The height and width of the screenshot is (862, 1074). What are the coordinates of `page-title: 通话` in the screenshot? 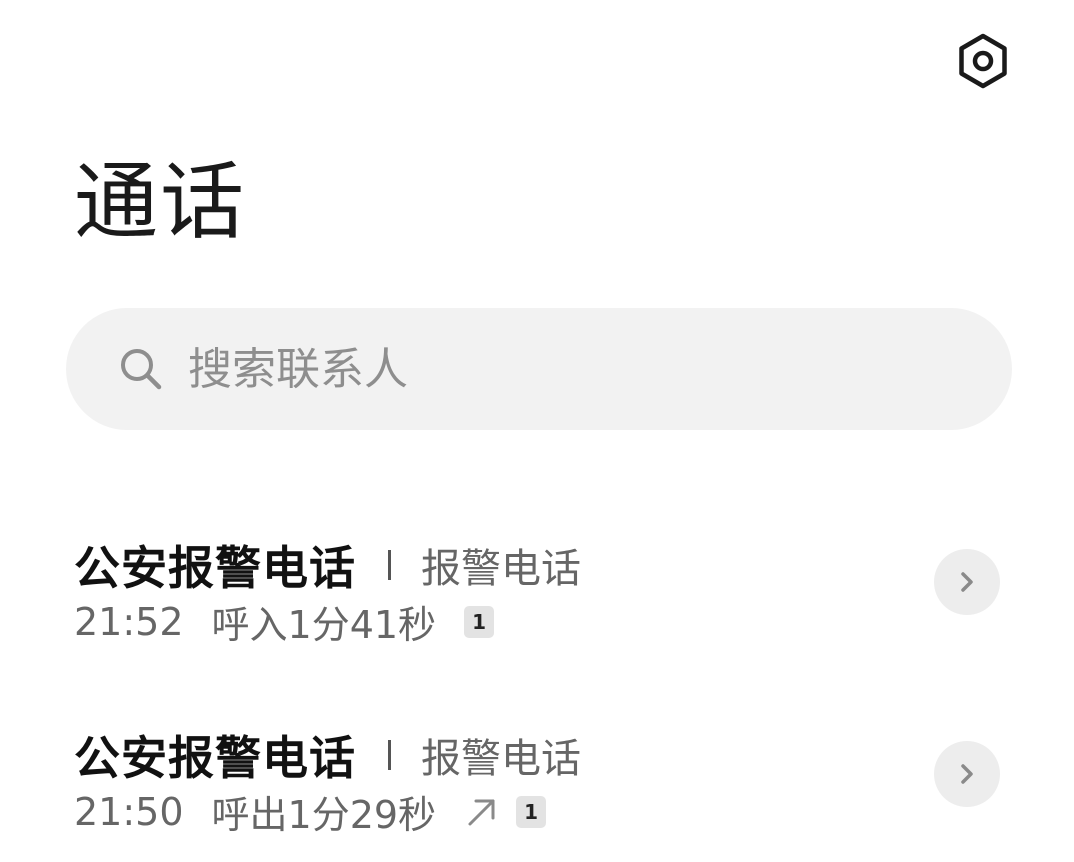 It's located at (160, 202).